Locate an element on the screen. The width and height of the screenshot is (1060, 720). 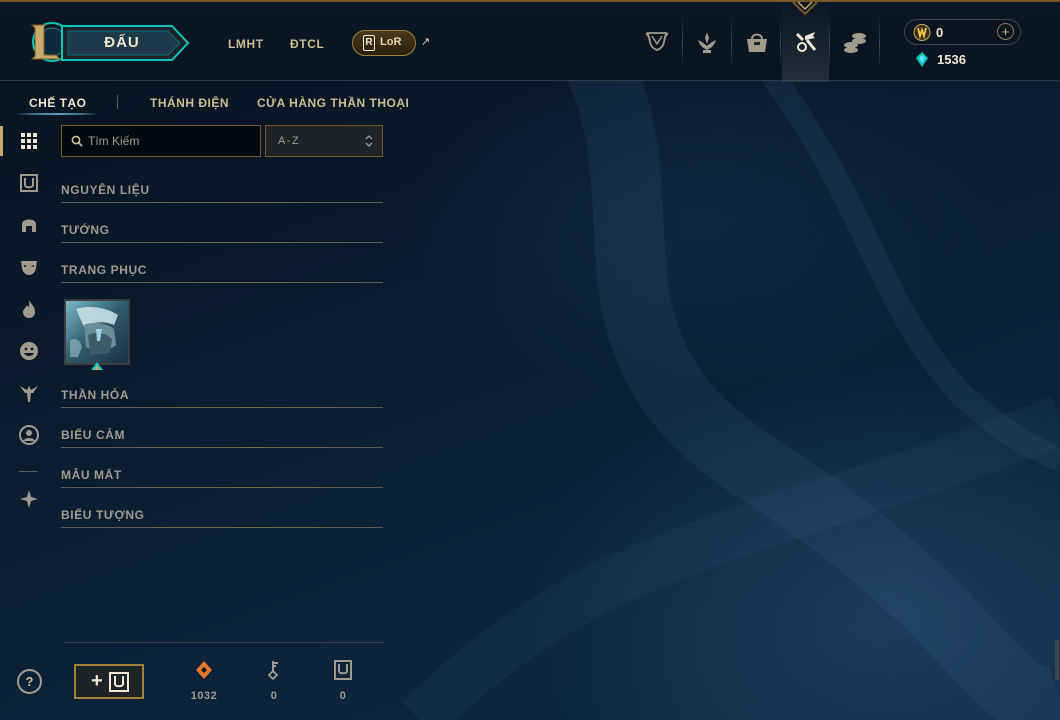
chest-count-value: 0 is located at coordinates (343, 696).